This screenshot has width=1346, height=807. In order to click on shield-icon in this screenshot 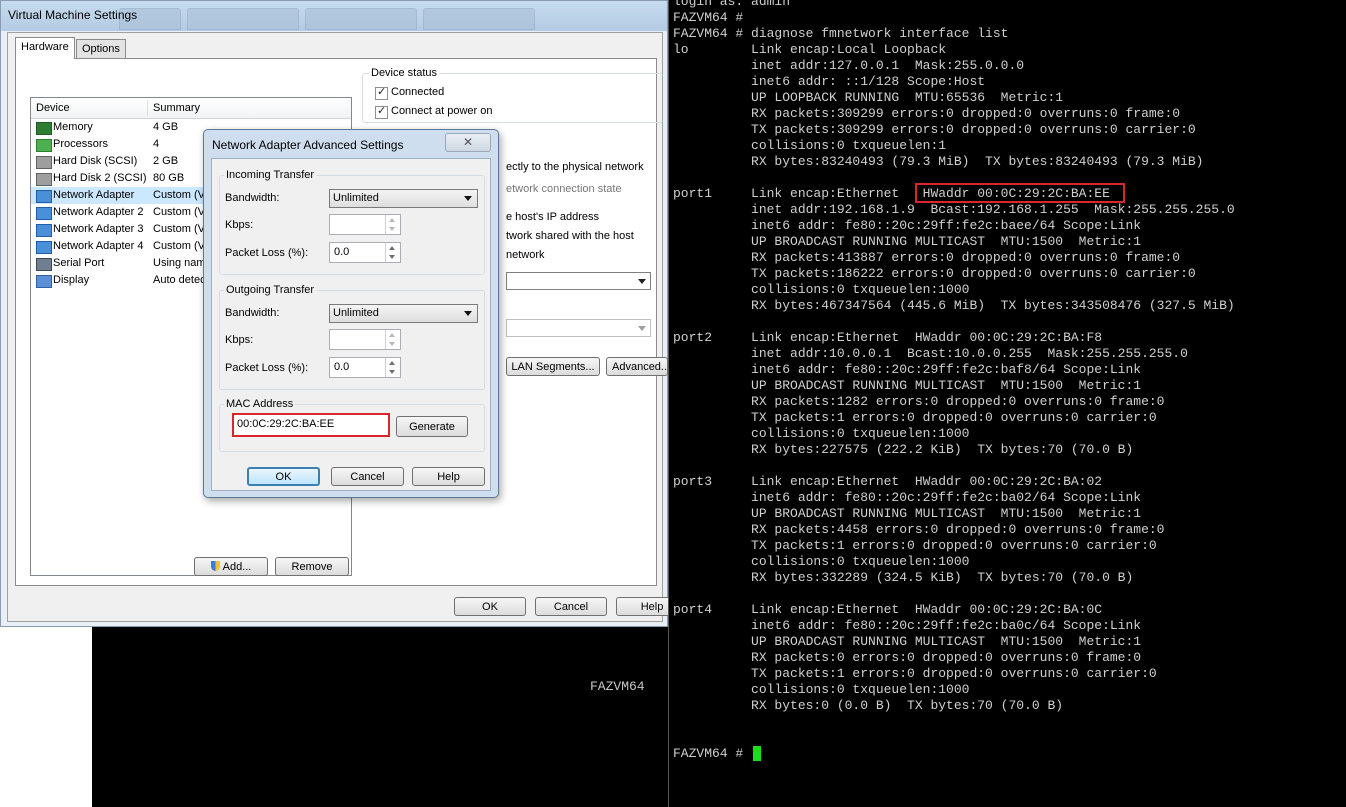, I will do `click(215, 566)`.